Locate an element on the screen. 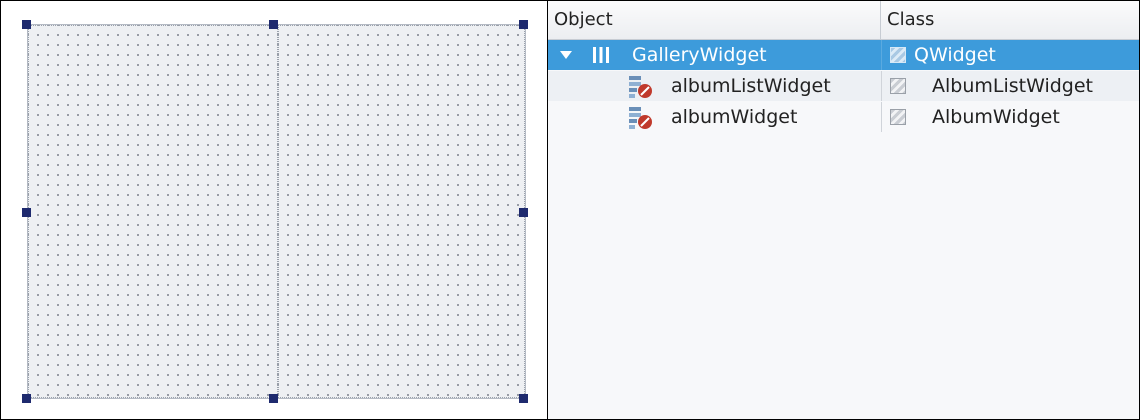 This screenshot has width=1140, height=420. class-name: QWidget is located at coordinates (955, 55).